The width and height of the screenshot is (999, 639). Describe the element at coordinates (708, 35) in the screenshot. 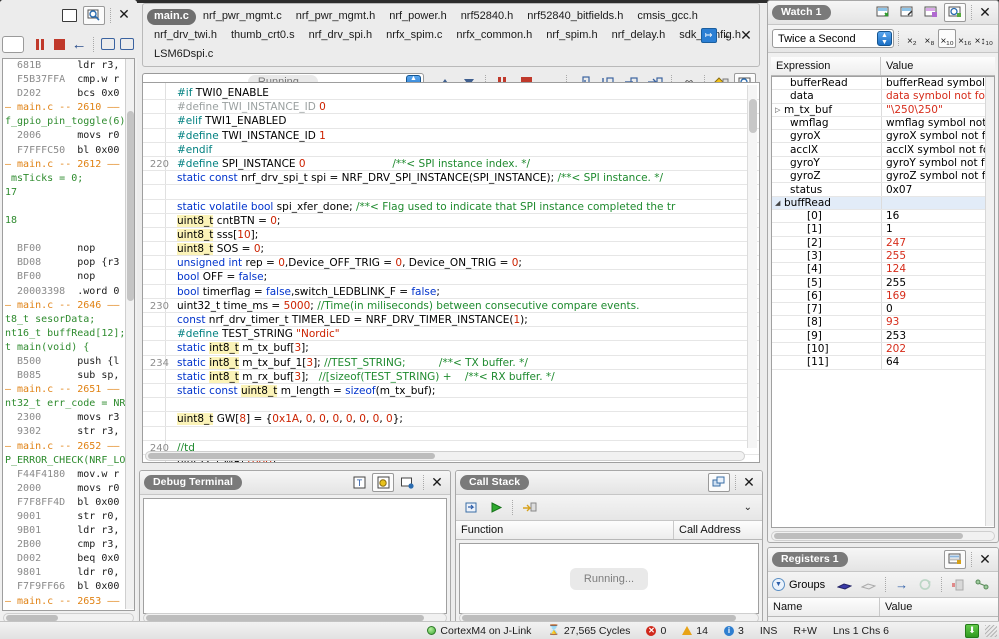

I see `tab-overflow-icon: ↦` at that location.